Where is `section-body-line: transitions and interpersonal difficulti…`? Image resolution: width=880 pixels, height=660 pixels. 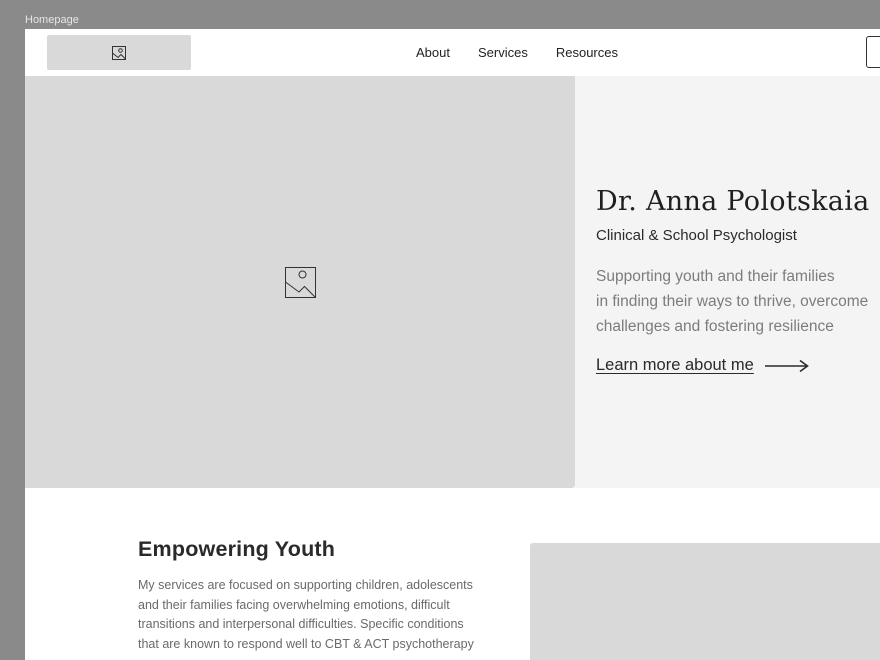
section-body-line: transitions and interpersonal difficulti… is located at coordinates (301, 624).